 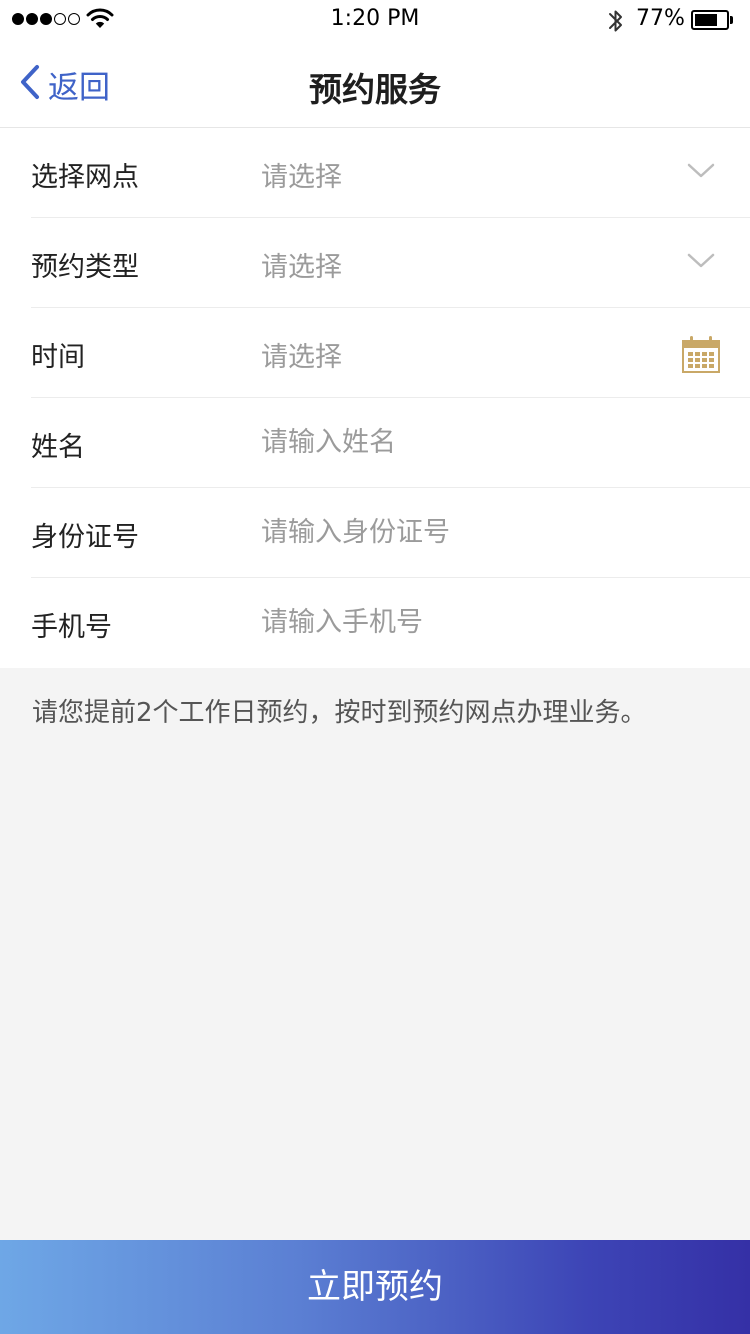 What do you see at coordinates (701, 356) in the screenshot?
I see `calendar-icon` at bounding box center [701, 356].